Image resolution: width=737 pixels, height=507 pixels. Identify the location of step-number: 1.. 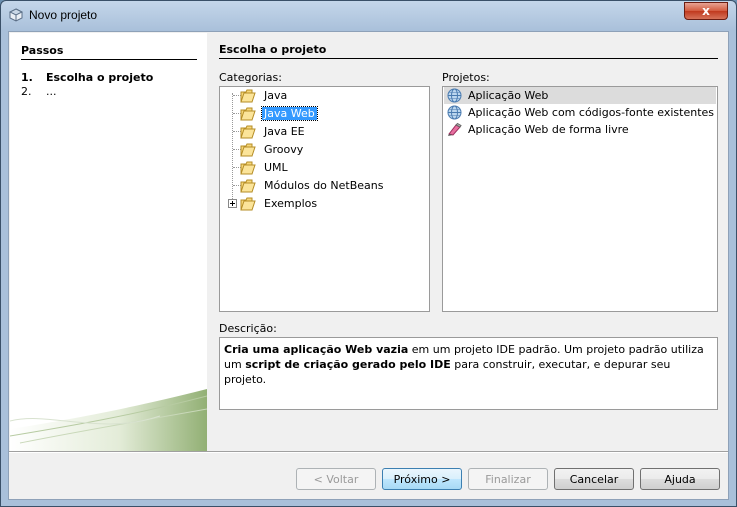
(27, 77).